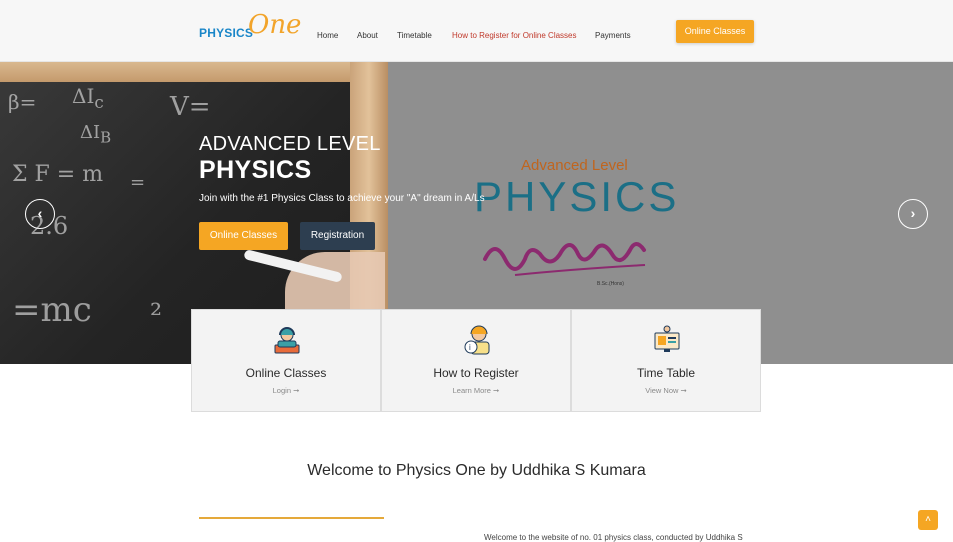 Image resolution: width=953 pixels, height=542 pixels. Describe the element at coordinates (286, 390) in the screenshot. I see `card-link: Login ➞` at that location.